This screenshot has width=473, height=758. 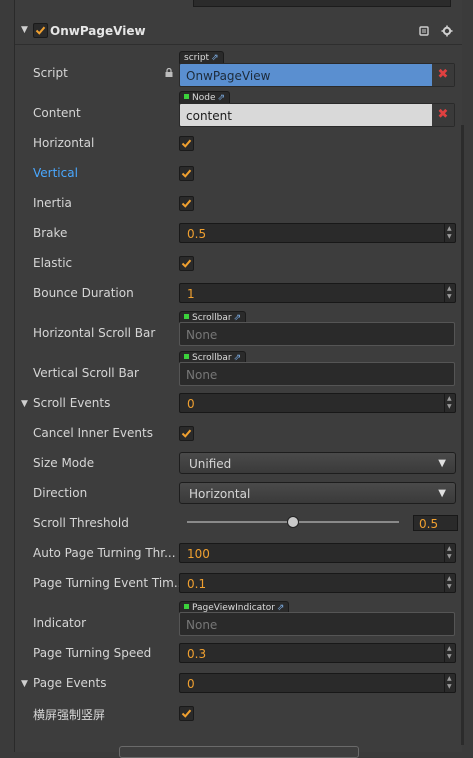 What do you see at coordinates (449, 683) in the screenshot?
I see `page-events-stepper: ▲ ▼` at bounding box center [449, 683].